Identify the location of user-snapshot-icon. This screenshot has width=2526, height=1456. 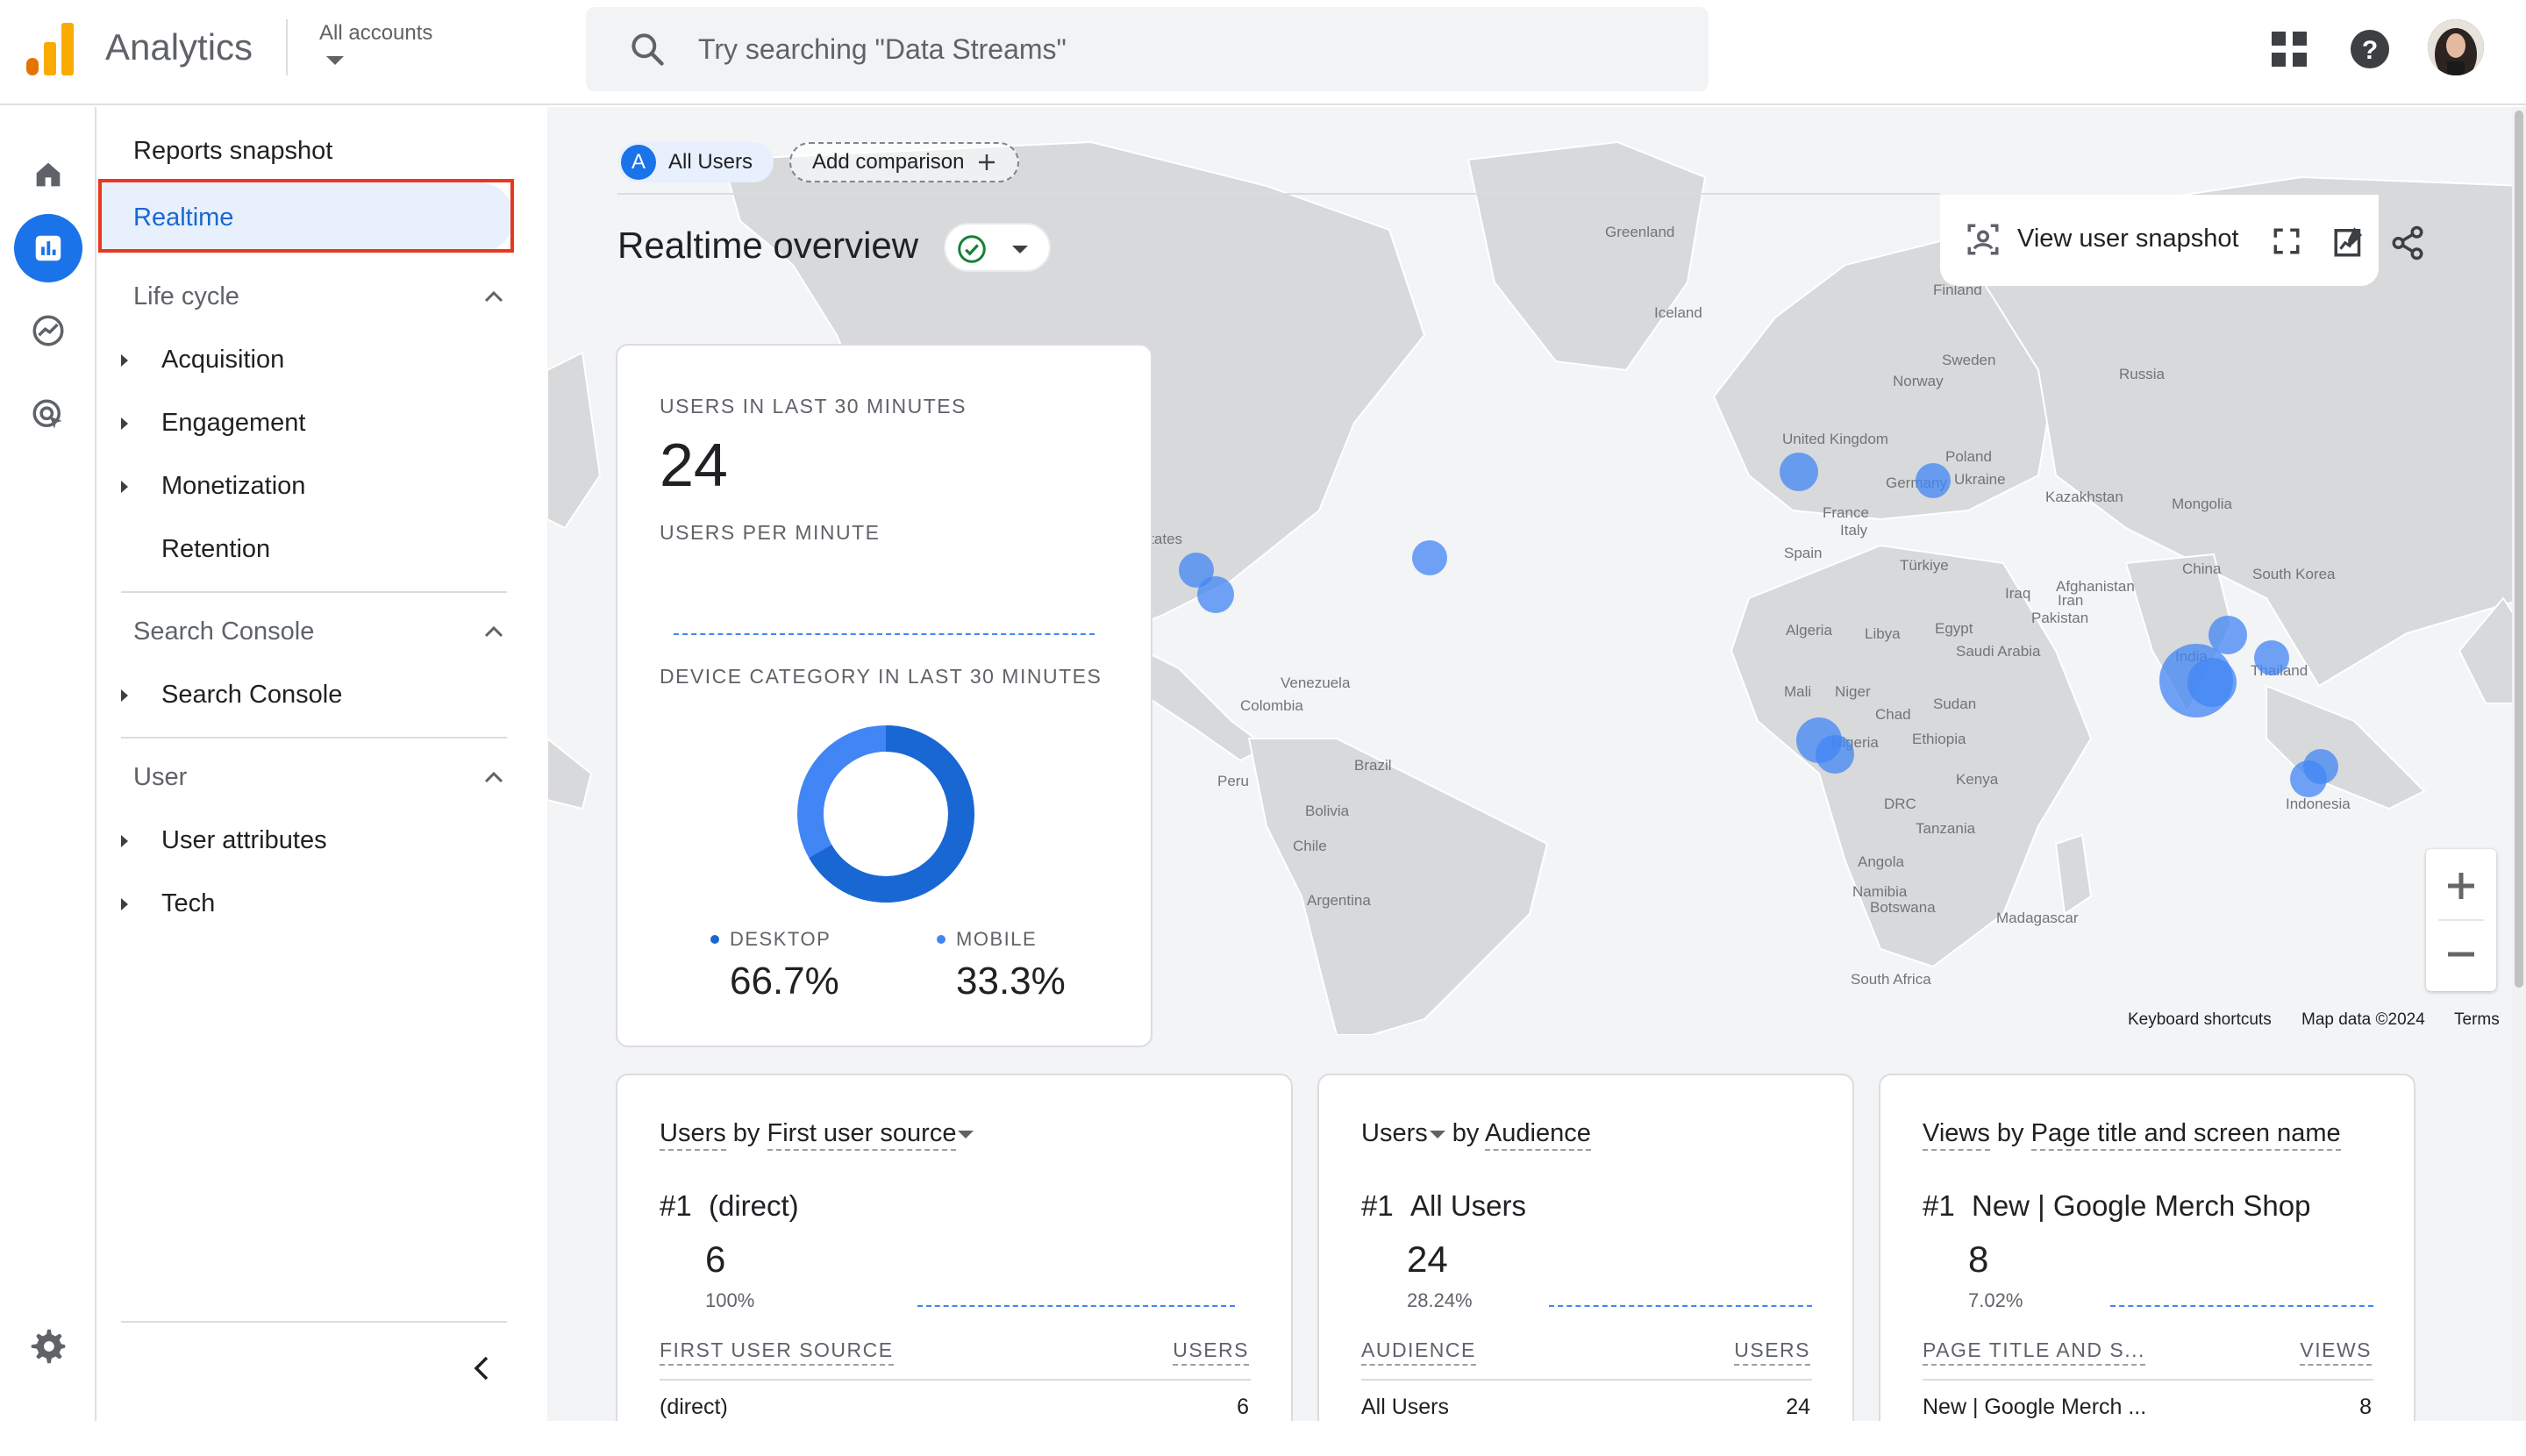
(1983, 239).